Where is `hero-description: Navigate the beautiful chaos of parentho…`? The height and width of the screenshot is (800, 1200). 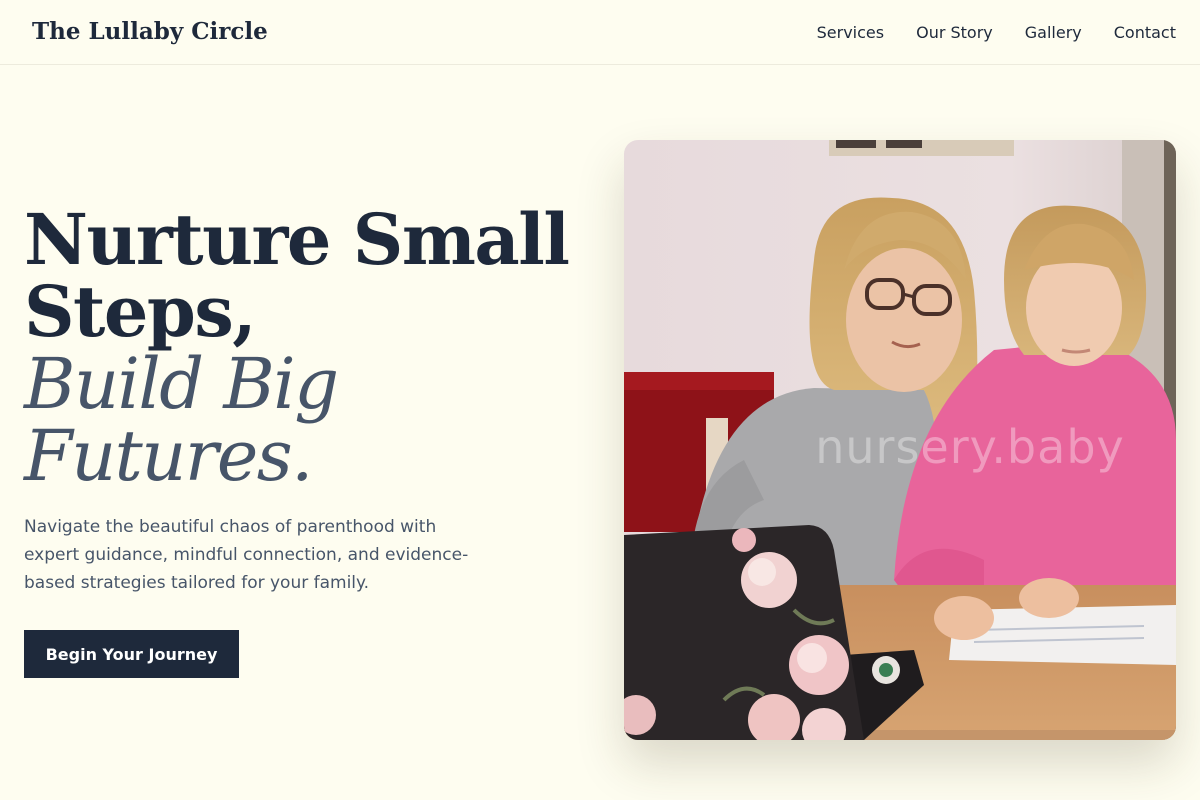 hero-description: Navigate the beautiful chaos of parentho… is located at coordinates (246, 555).